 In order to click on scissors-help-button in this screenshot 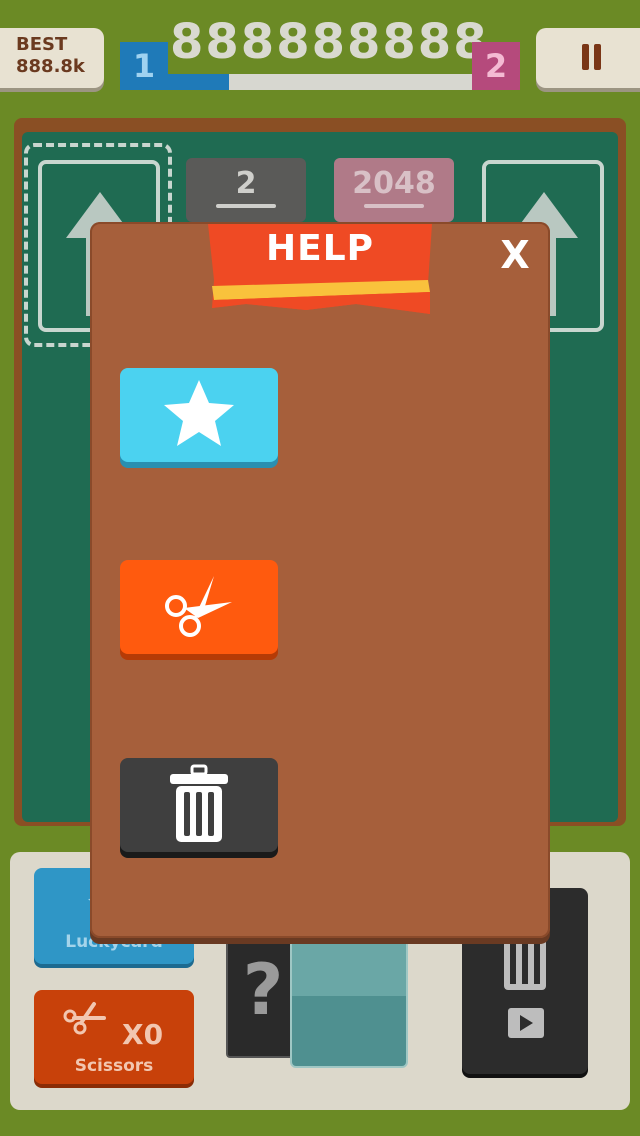, I will do `click(199, 607)`.